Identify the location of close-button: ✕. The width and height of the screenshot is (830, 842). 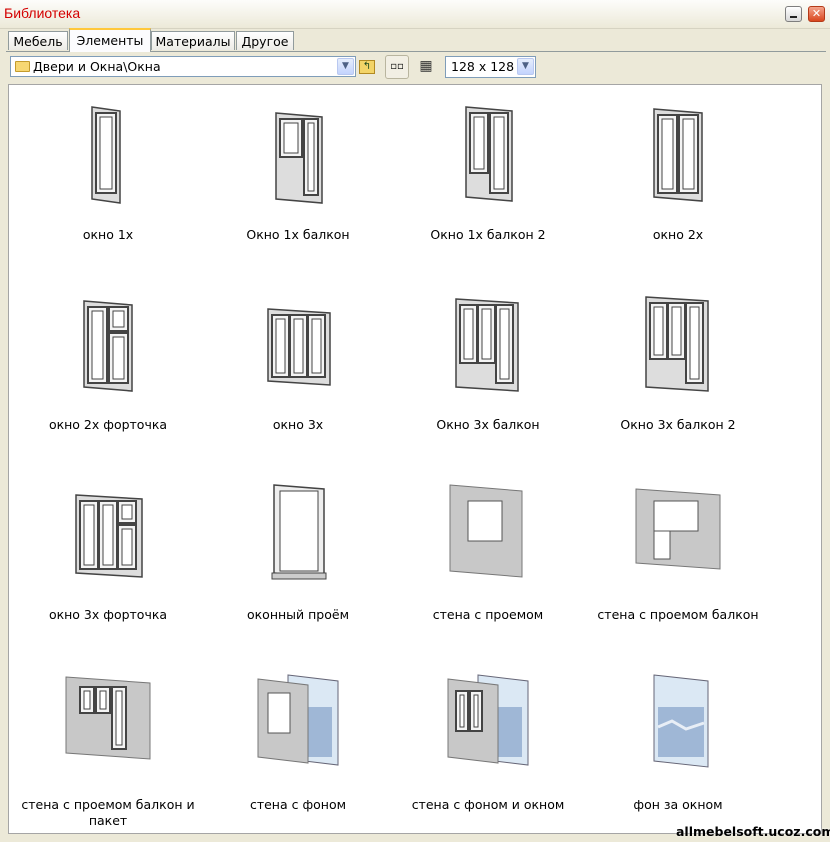
(816, 14).